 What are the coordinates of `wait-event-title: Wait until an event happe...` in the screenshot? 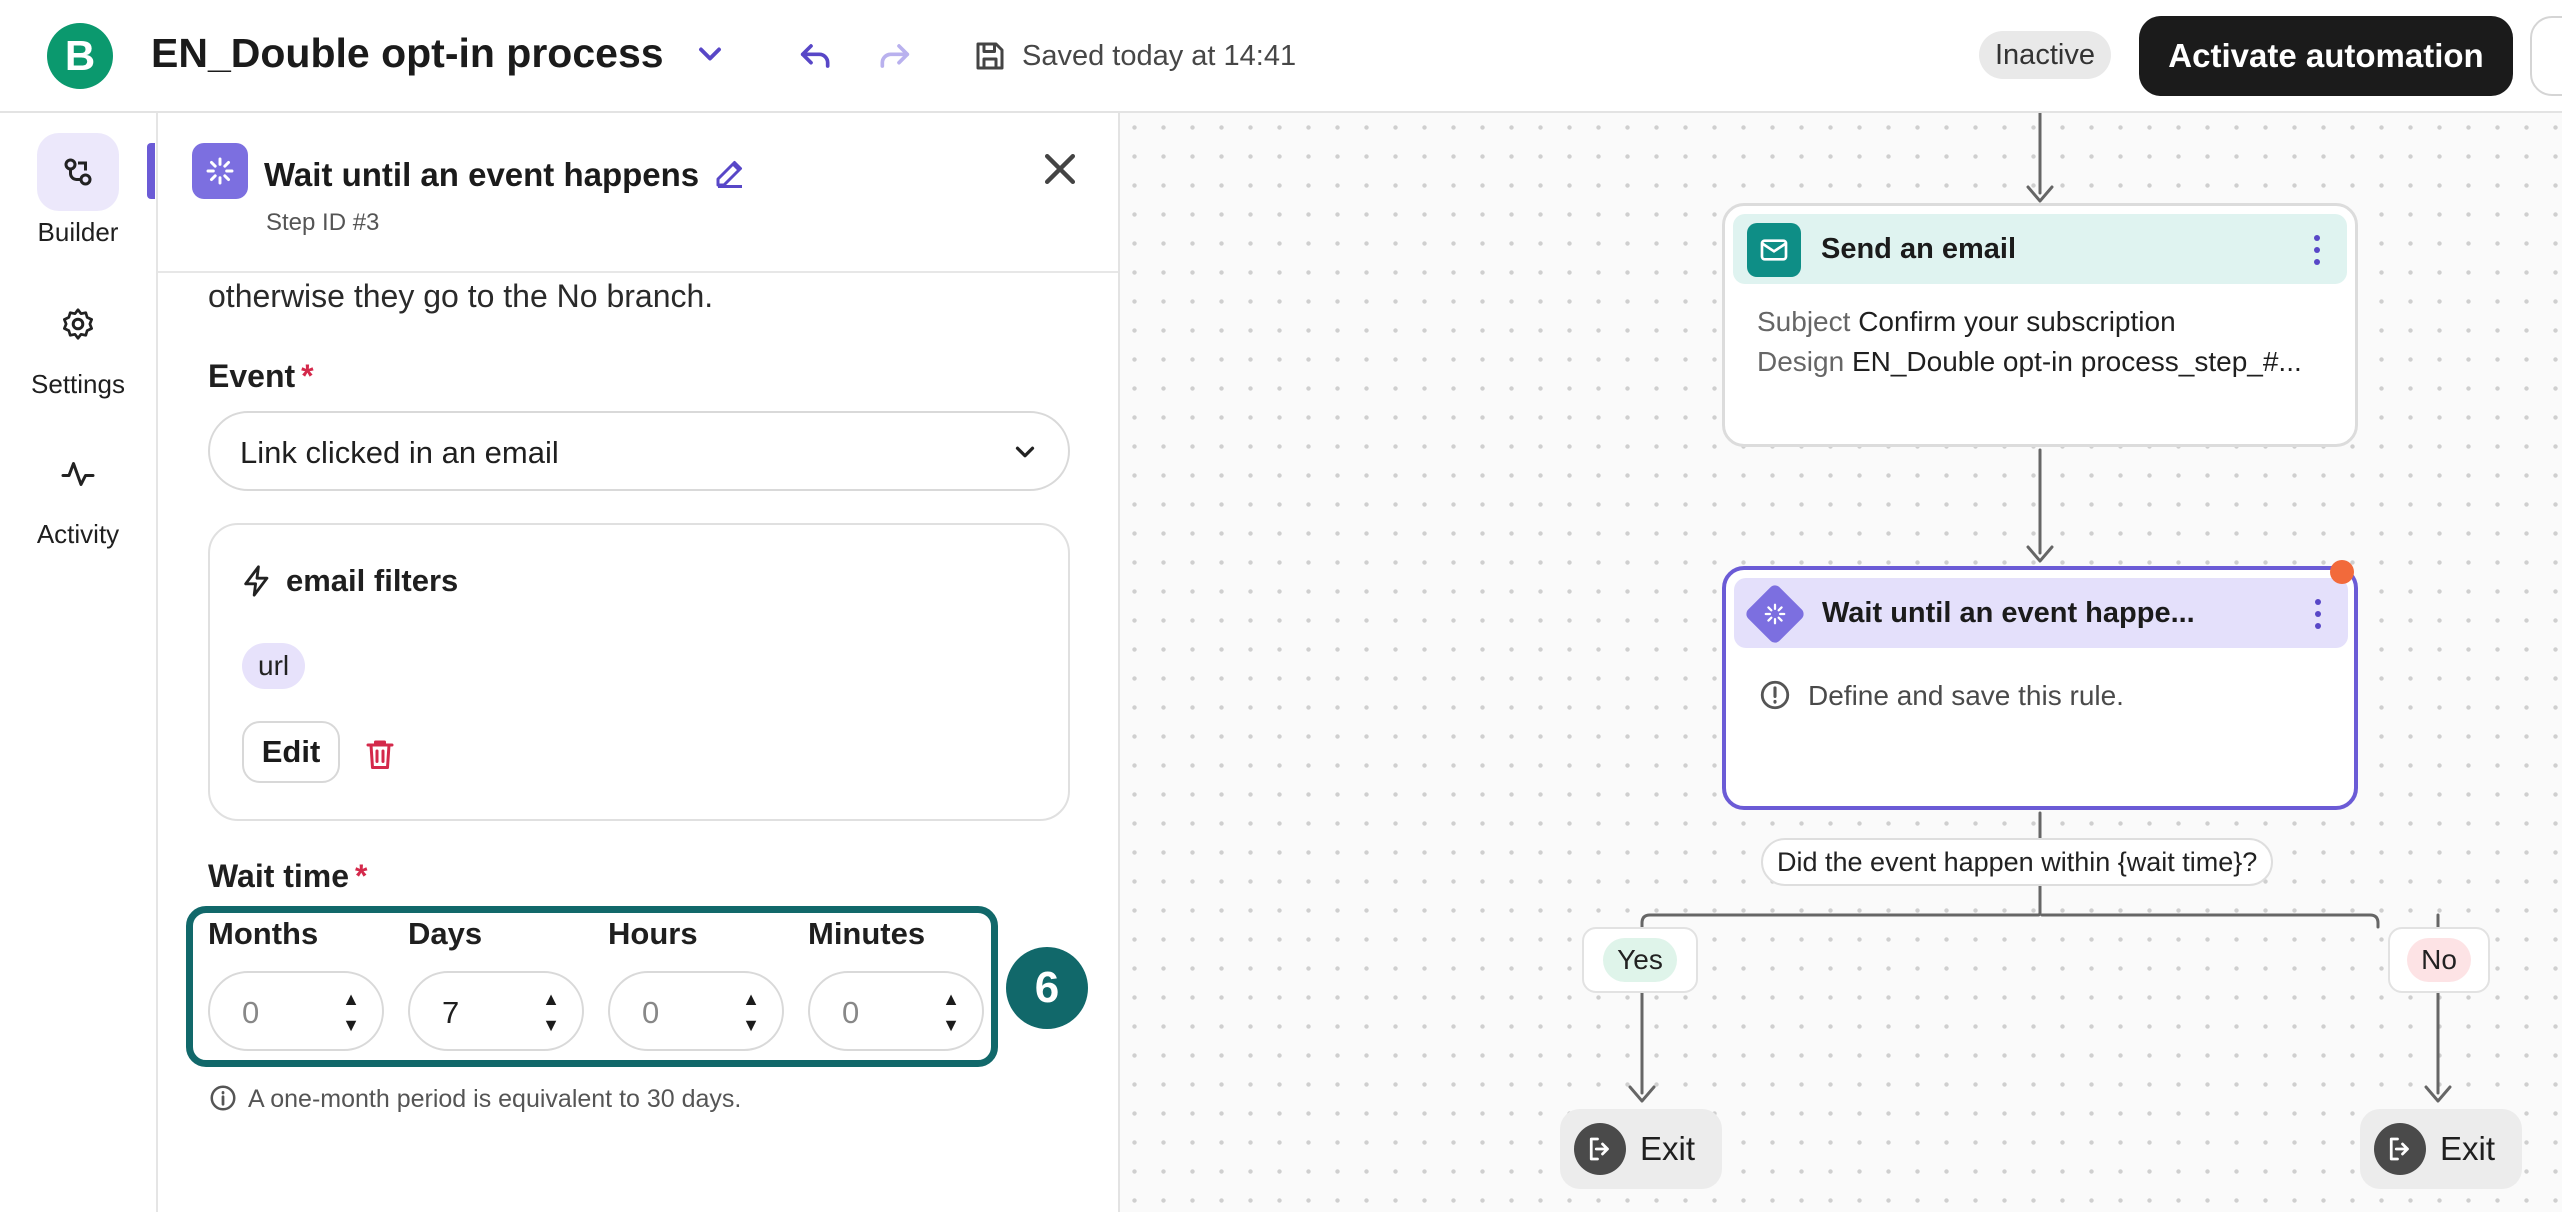 It's located at (2008, 613).